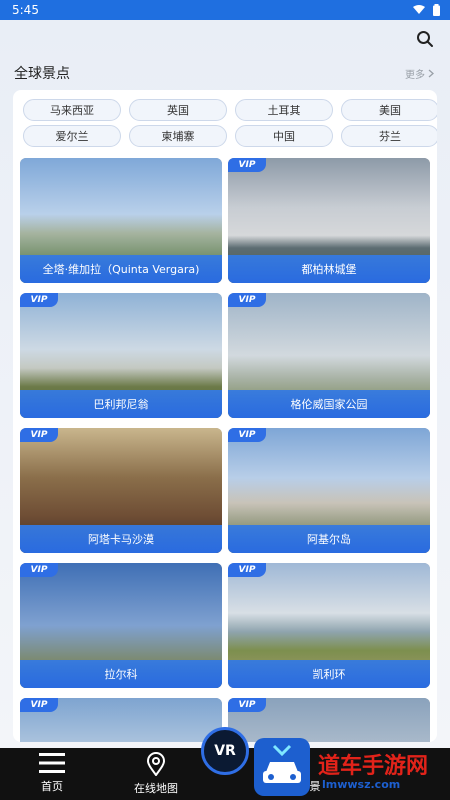 The image size is (450, 800). What do you see at coordinates (284, 110) in the screenshot?
I see `chip-country: 土耳其` at bounding box center [284, 110].